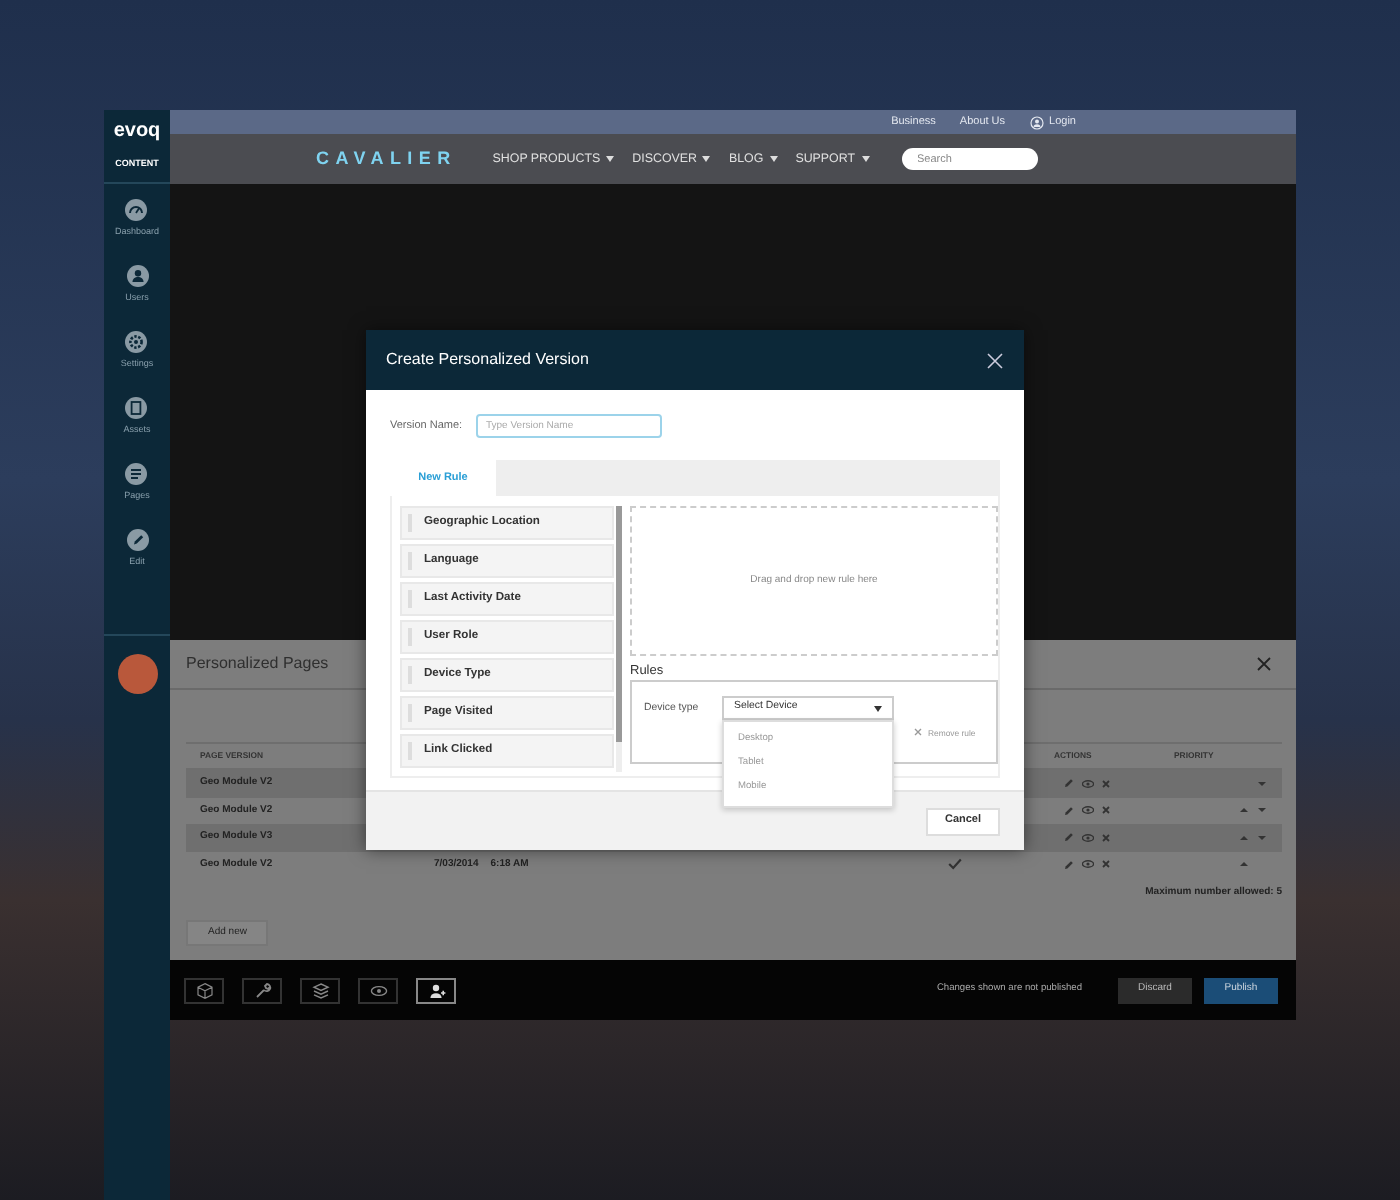 Image resolution: width=1400 pixels, height=1200 pixels. I want to click on modal-title: Create Personalized Version, so click(487, 360).